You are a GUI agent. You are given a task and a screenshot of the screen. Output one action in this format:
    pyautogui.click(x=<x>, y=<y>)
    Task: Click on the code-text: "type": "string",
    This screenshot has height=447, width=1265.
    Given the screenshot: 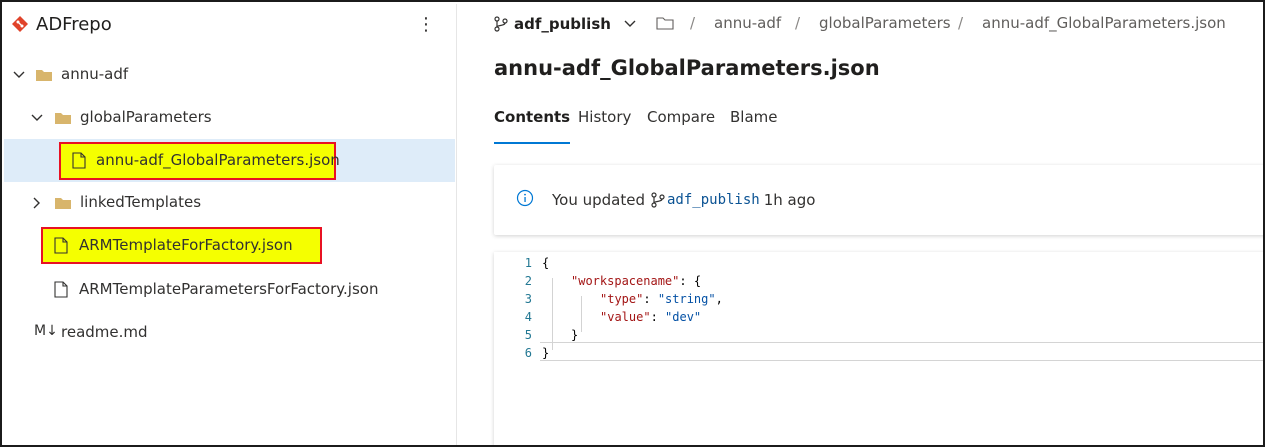 What is the action you would take?
    pyautogui.click(x=661, y=299)
    